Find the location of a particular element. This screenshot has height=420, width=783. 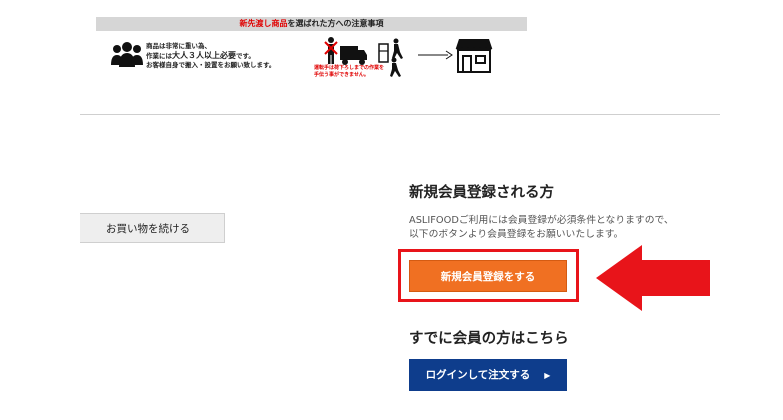

pointer-arrow-icon is located at coordinates (653, 278).